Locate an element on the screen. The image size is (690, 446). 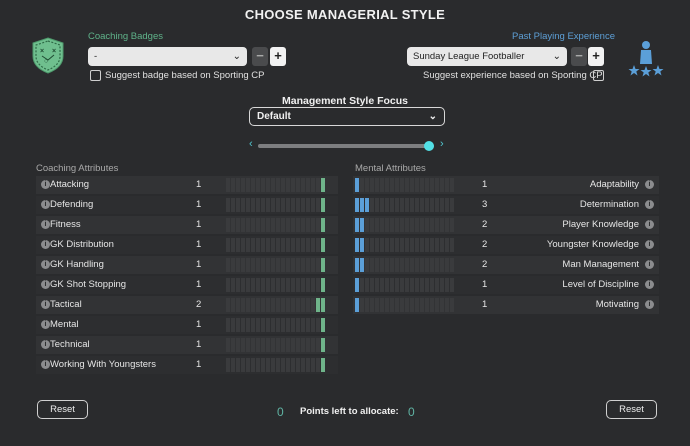
focus-slider-track is located at coordinates (346, 146).